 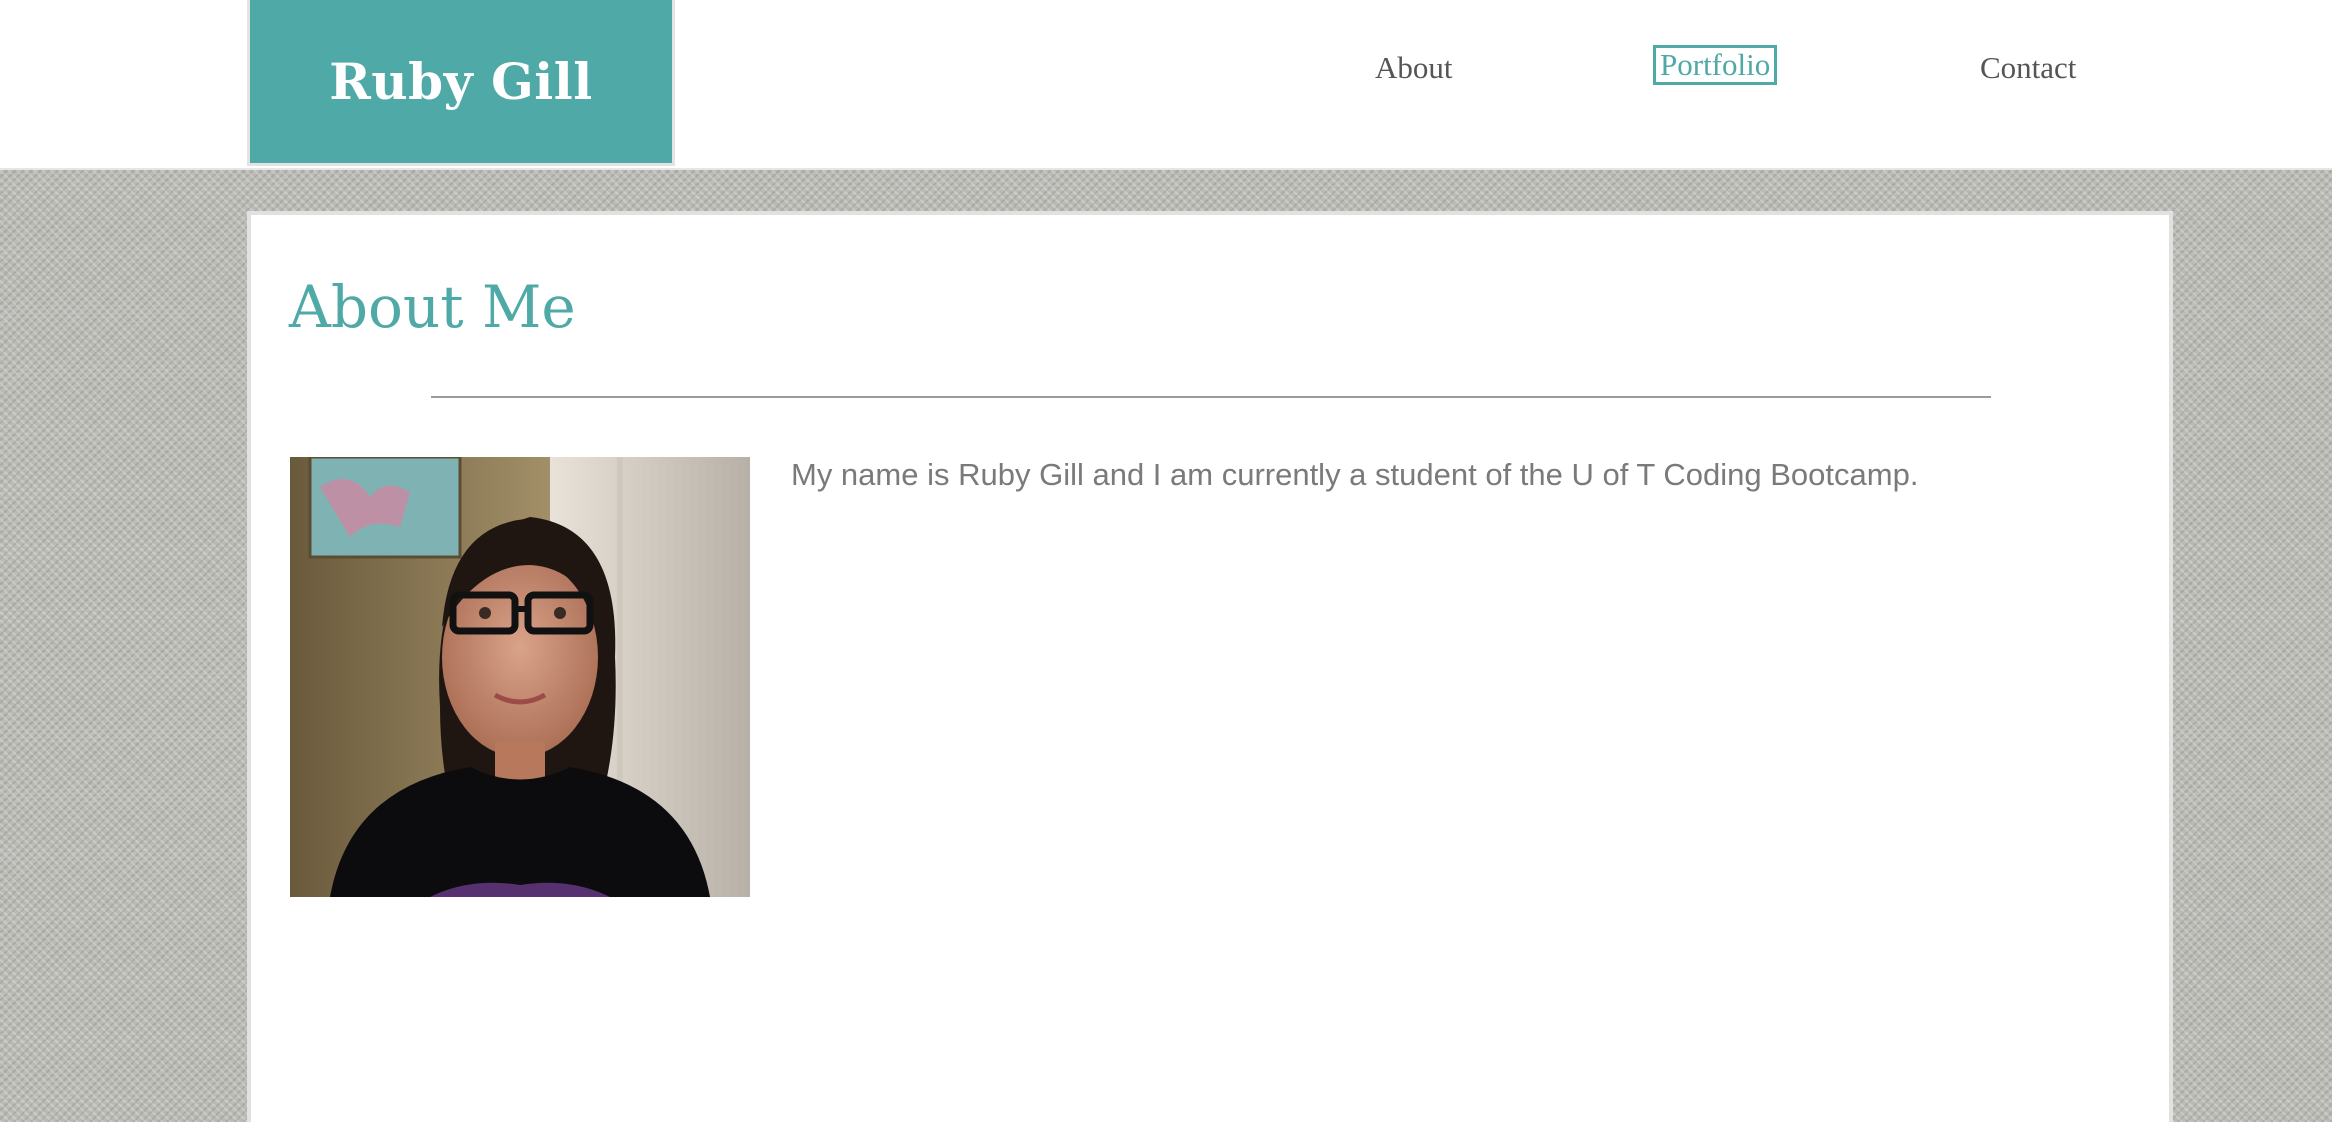 I want to click on site-logo: Ruby Gill, so click(x=461, y=83).